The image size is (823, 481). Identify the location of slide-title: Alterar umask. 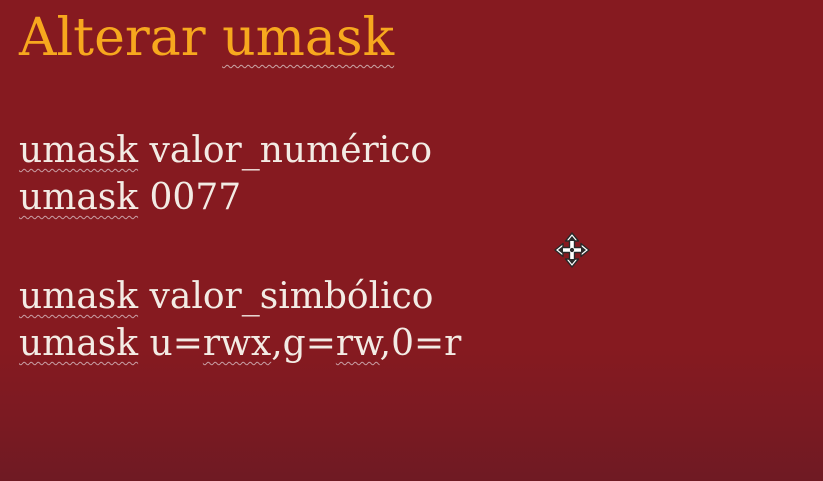
(206, 38).